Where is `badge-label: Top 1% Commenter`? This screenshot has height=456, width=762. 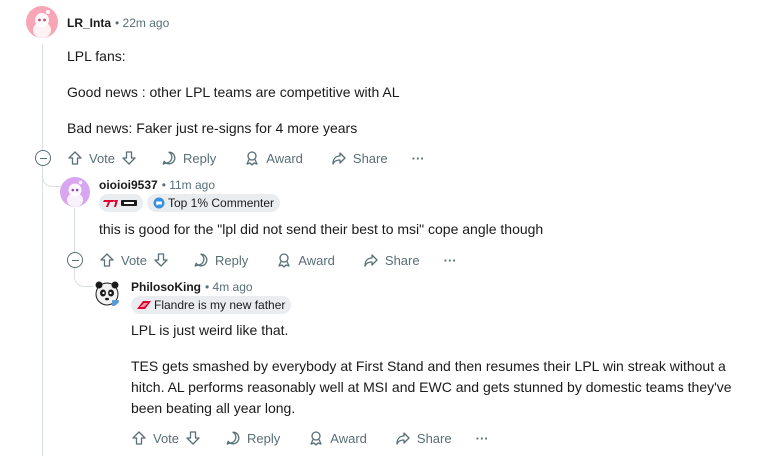
badge-label: Top 1% Commenter is located at coordinates (221, 203).